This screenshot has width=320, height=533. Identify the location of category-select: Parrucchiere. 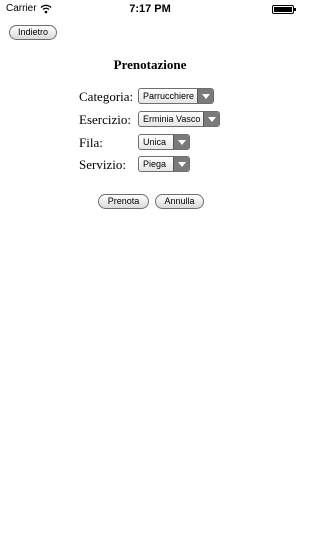
(176, 96).